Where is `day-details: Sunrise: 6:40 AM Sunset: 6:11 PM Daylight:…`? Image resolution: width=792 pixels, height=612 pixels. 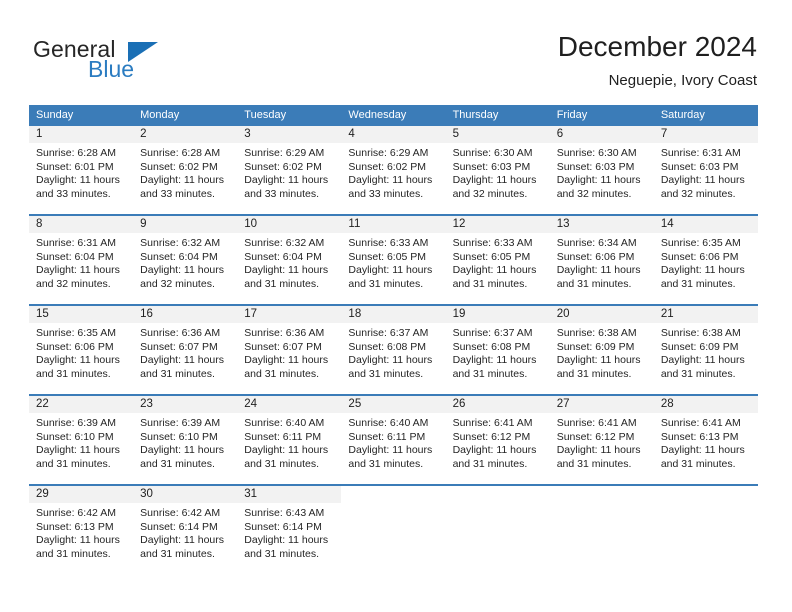
day-details: Sunrise: 6:40 AM Sunset: 6:11 PM Daylight:… is located at coordinates (393, 442).